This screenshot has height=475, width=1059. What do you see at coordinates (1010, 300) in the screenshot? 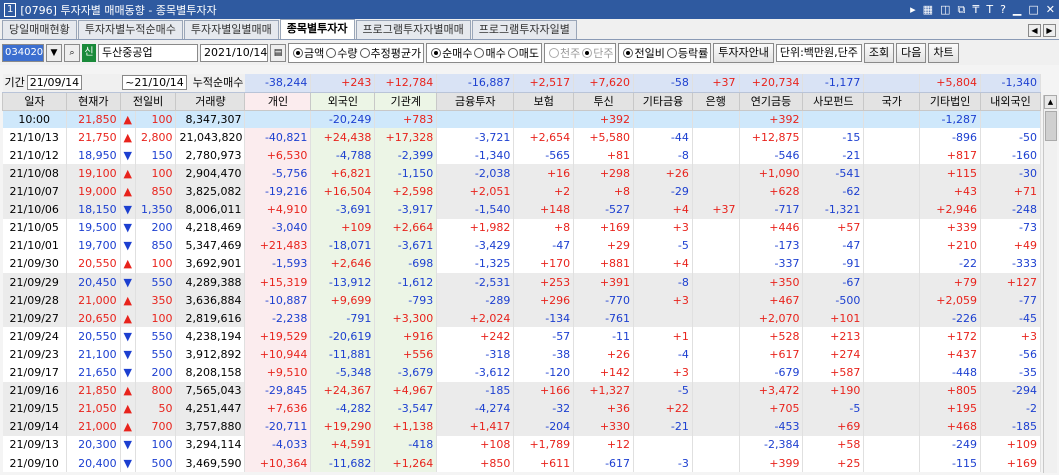
I see `table-cell: -77` at bounding box center [1010, 300].